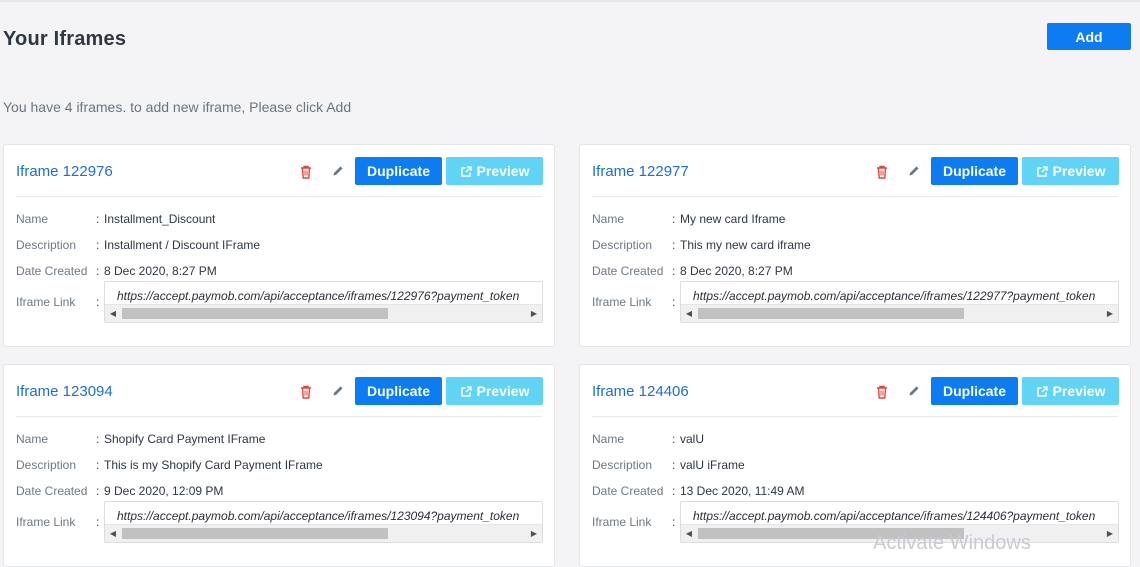  I want to click on iframe-title: Iframe 122977, so click(640, 171).